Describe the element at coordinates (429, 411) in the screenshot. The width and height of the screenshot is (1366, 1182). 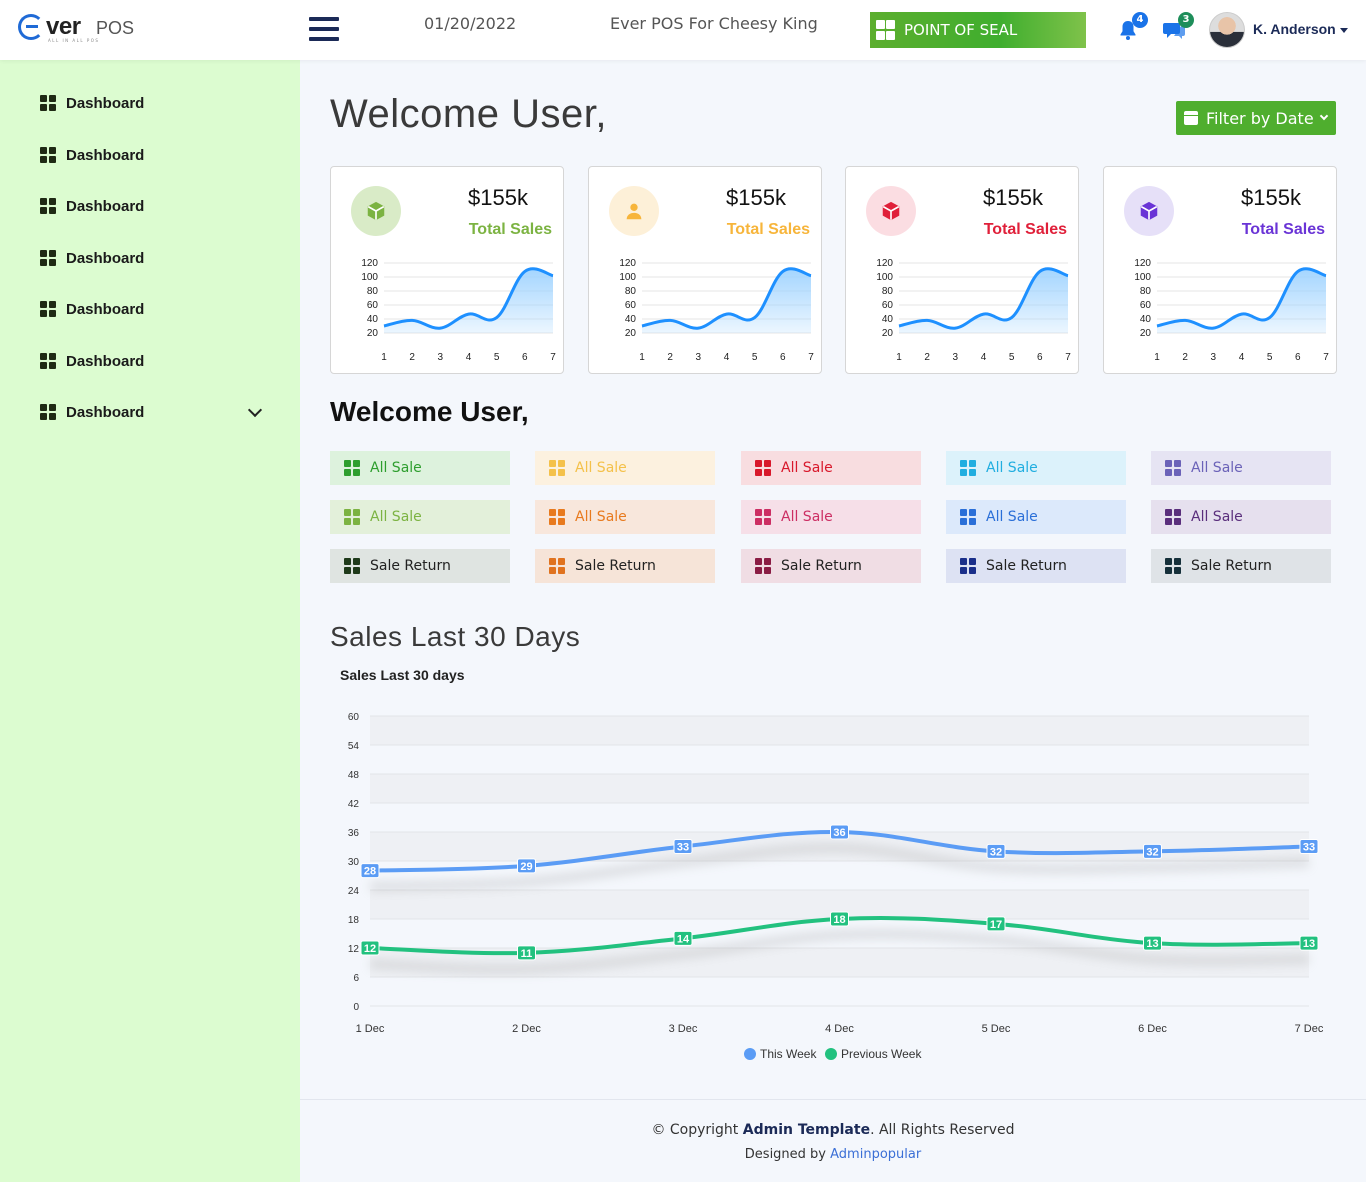
I see `section-heading: Welcome User,` at that location.